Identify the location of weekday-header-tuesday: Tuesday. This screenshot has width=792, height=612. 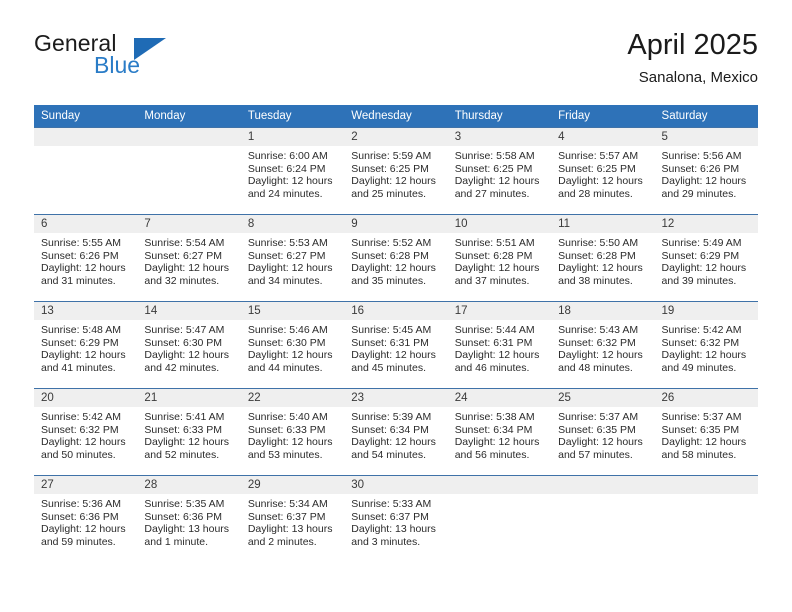
(292, 116).